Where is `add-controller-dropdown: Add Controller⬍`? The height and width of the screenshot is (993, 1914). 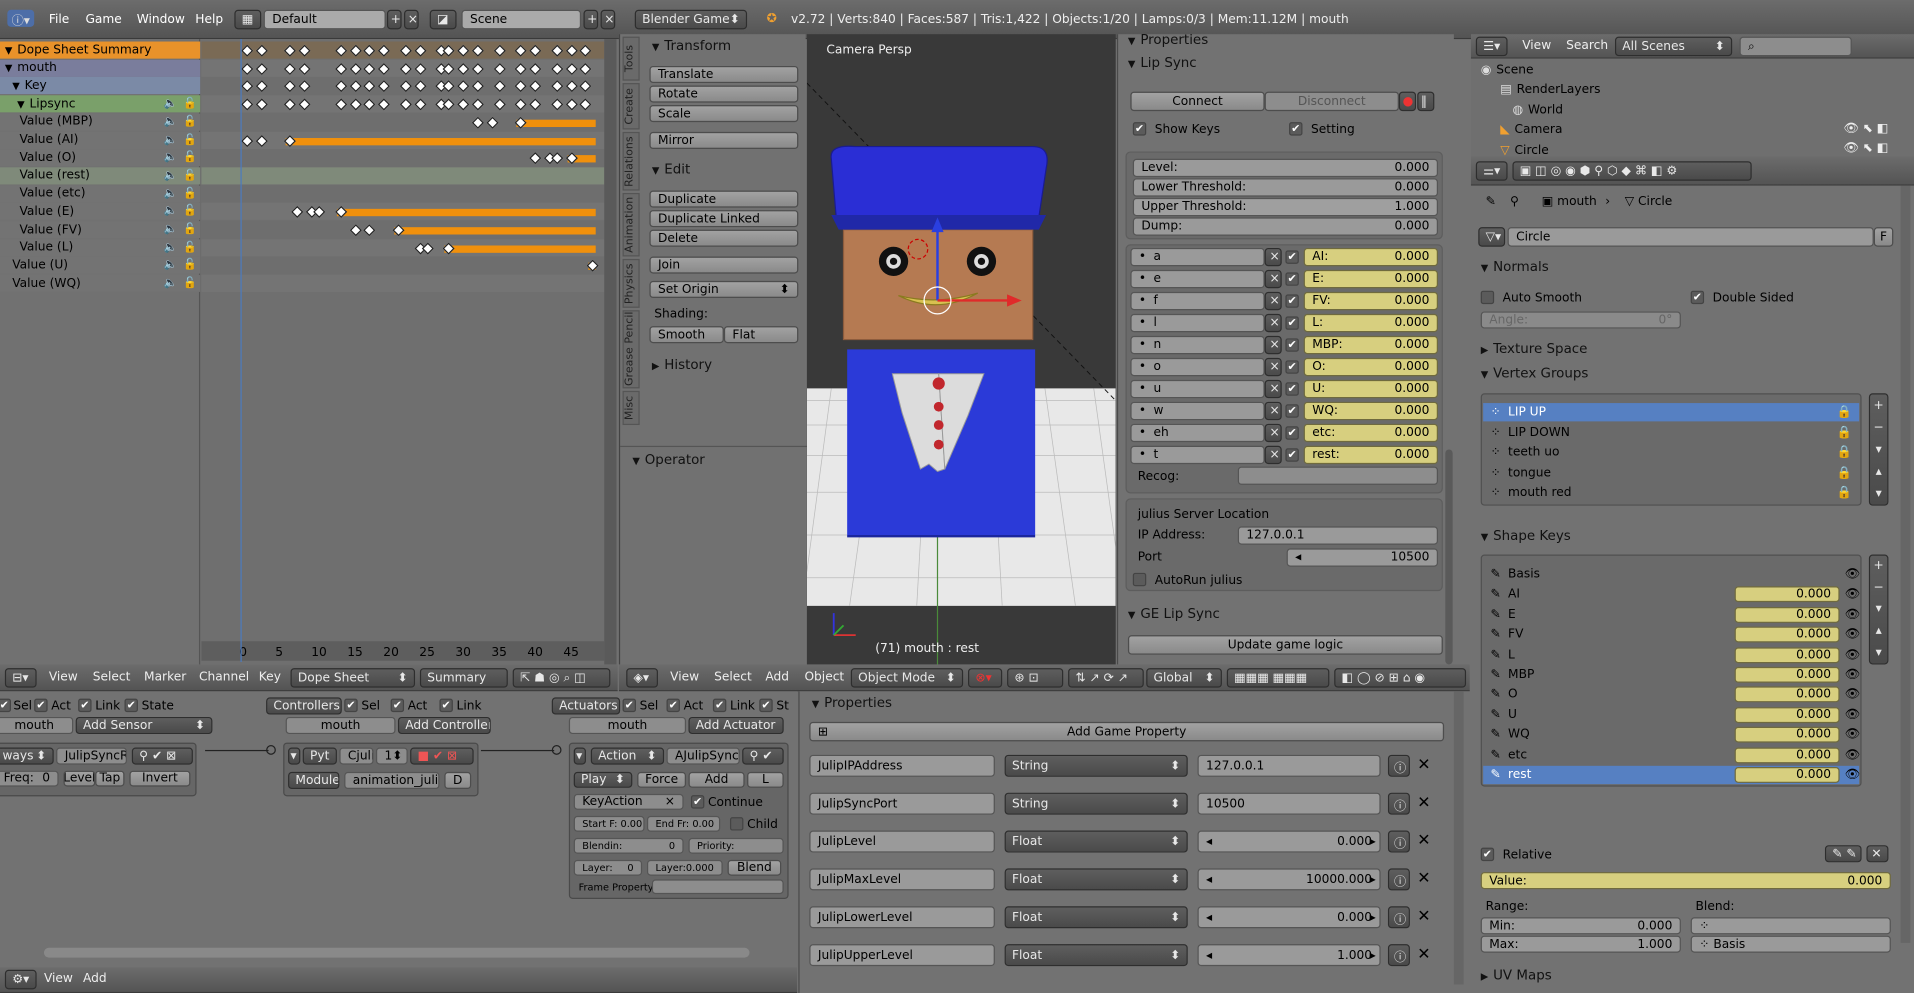
add-controller-dropdown: Add Controller⬍ is located at coordinates (444, 725).